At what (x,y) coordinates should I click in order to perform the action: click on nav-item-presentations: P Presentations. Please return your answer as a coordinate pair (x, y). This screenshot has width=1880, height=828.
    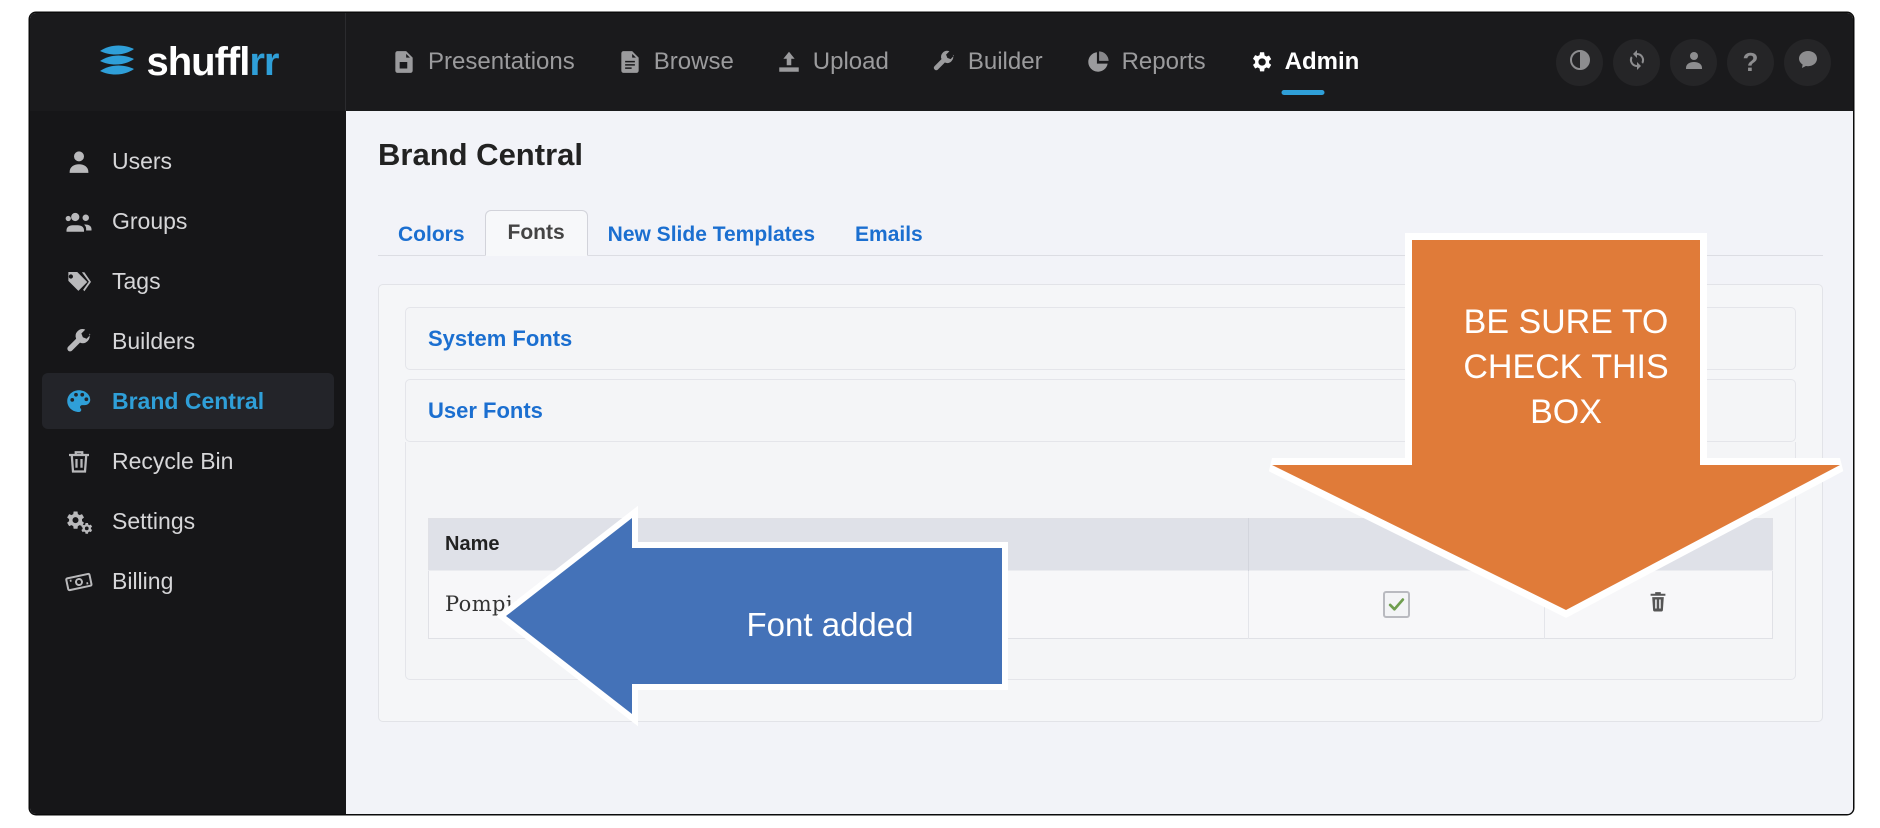
    Looking at the image, I should click on (483, 62).